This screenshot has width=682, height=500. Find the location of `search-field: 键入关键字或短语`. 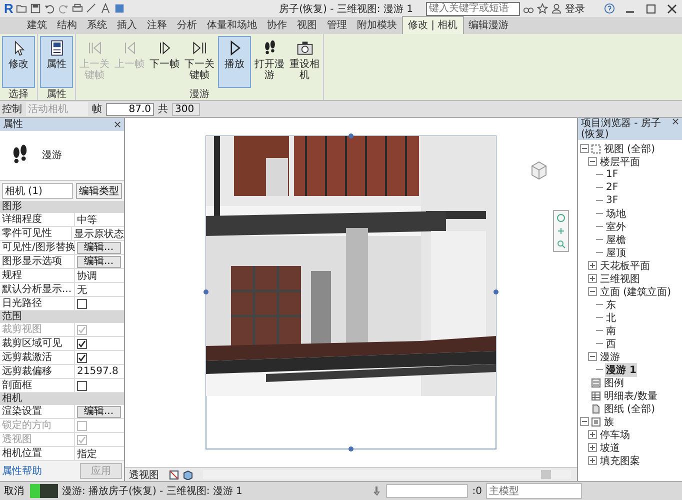

search-field: 键入关键字或短语 is located at coordinates (473, 9).